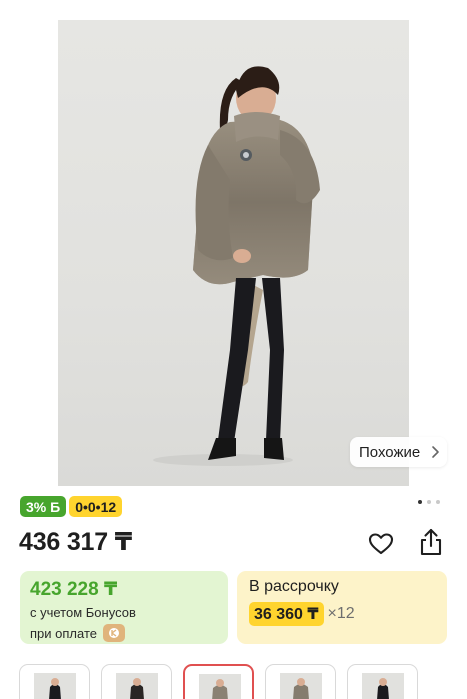  I want to click on chevron-right-icon, so click(436, 452).